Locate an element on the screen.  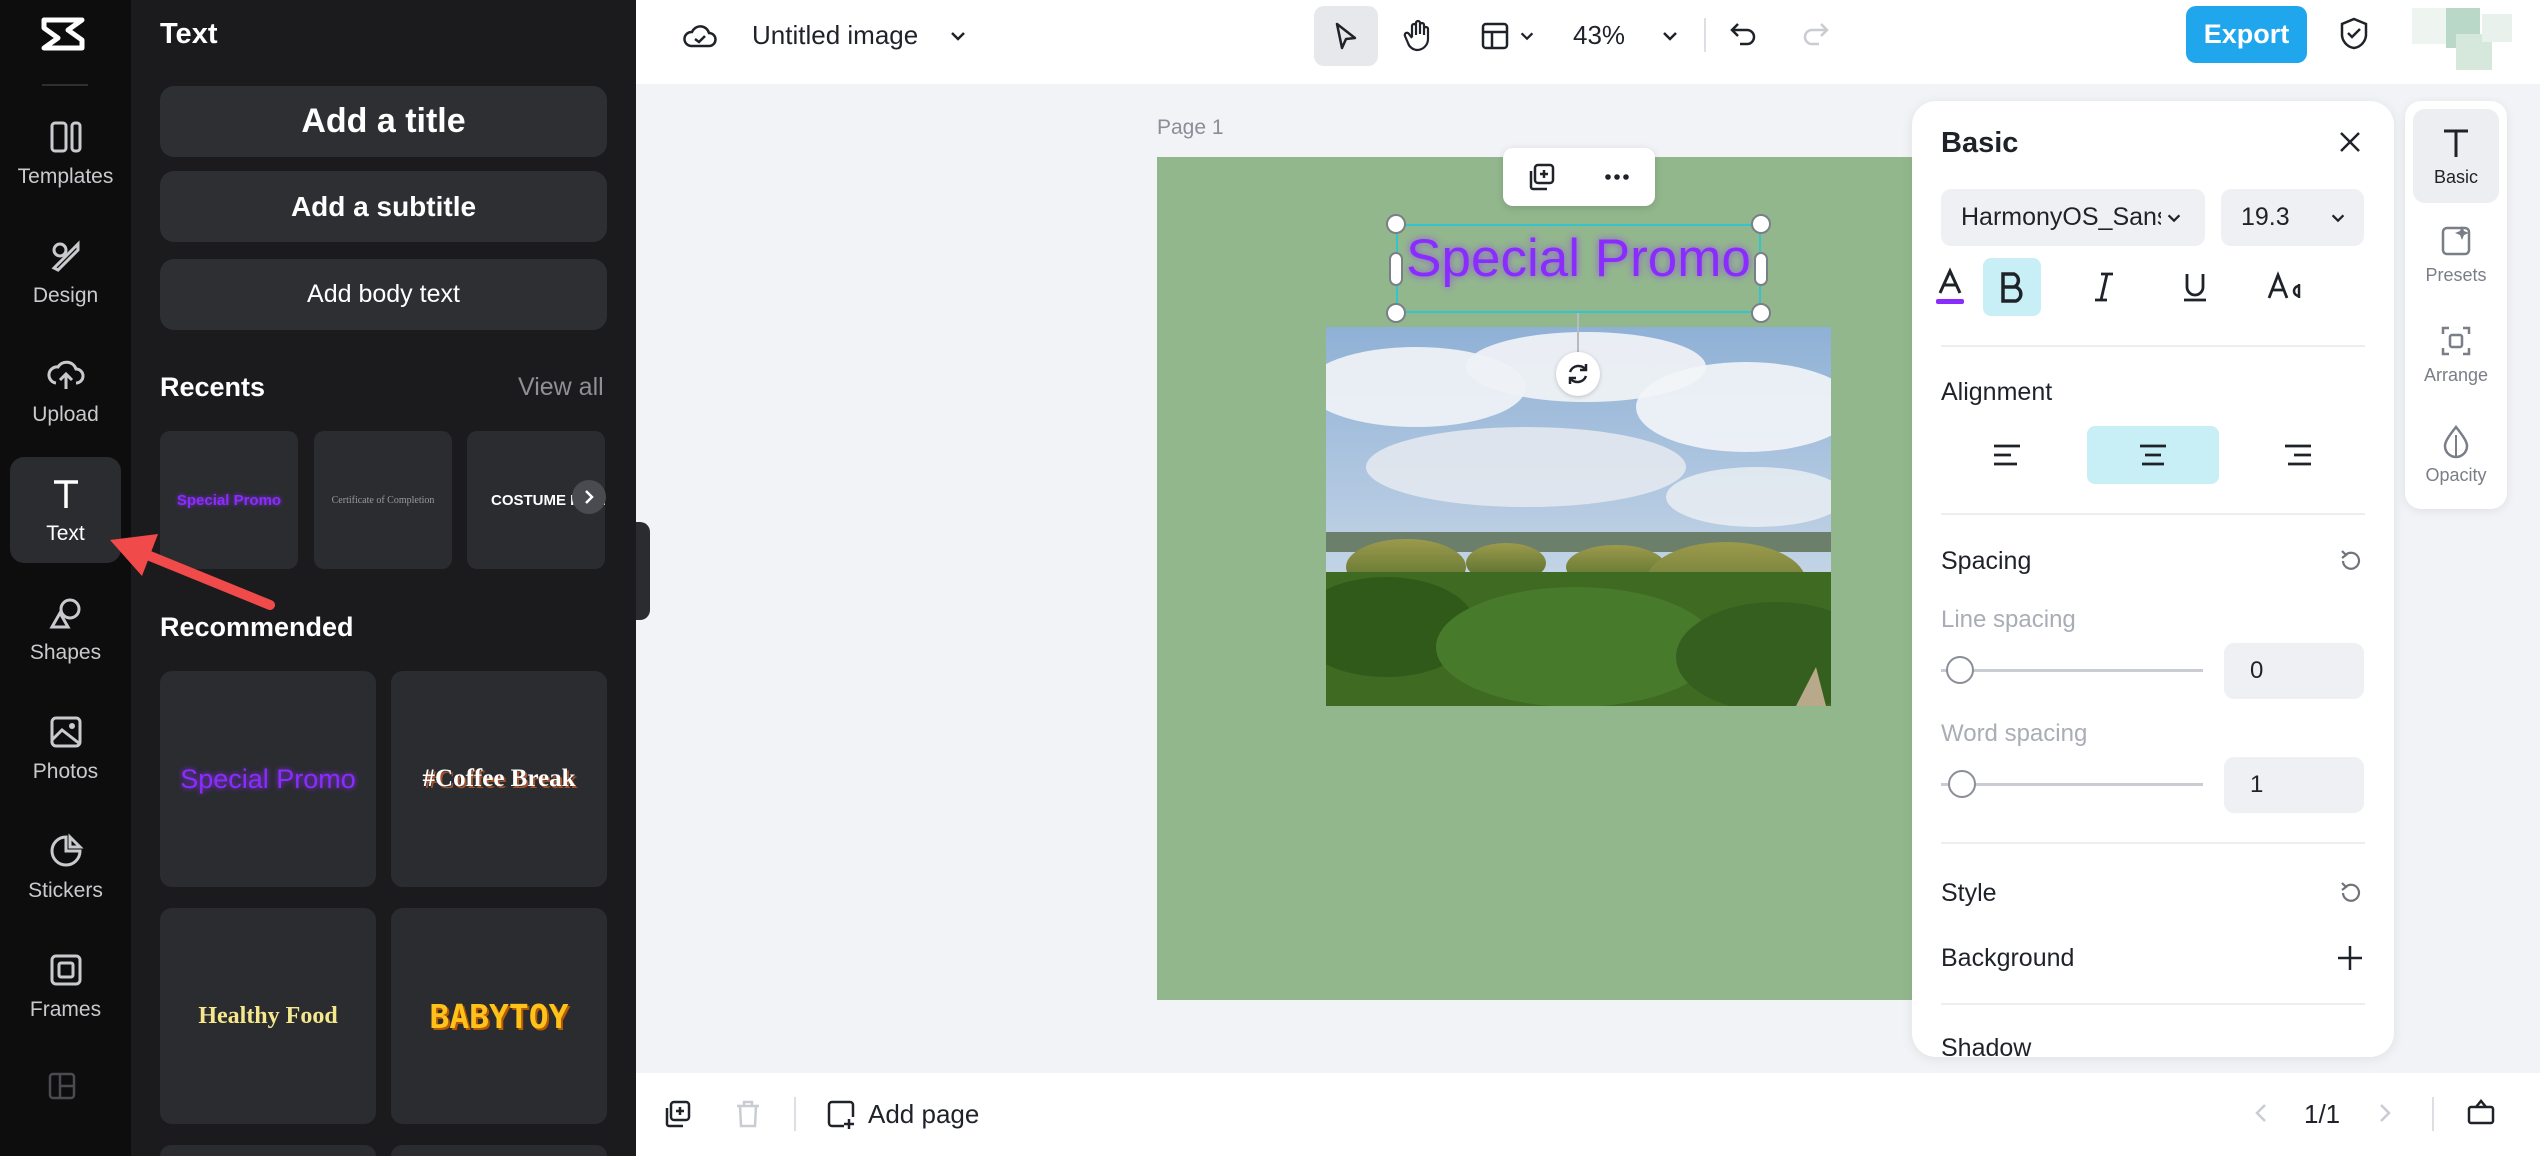
style-title: Style is located at coordinates (1969, 893).